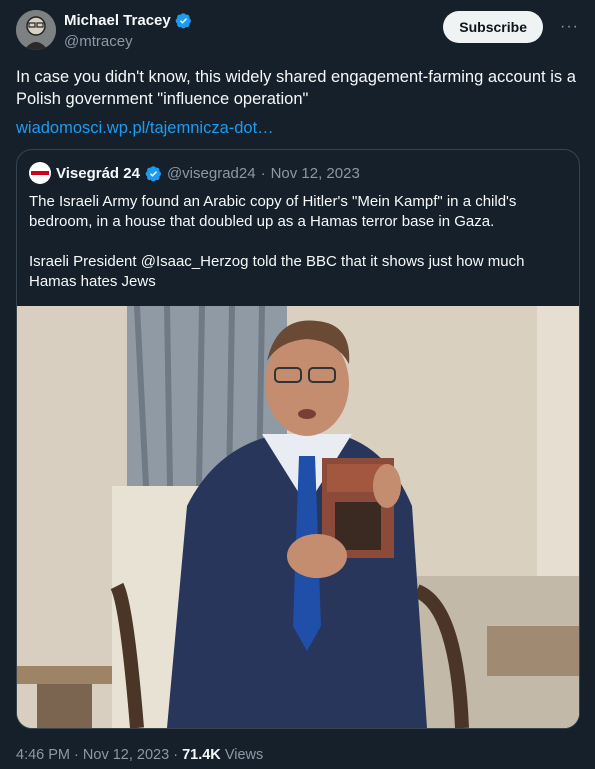  I want to click on quoted-author-avatar, so click(40, 173).